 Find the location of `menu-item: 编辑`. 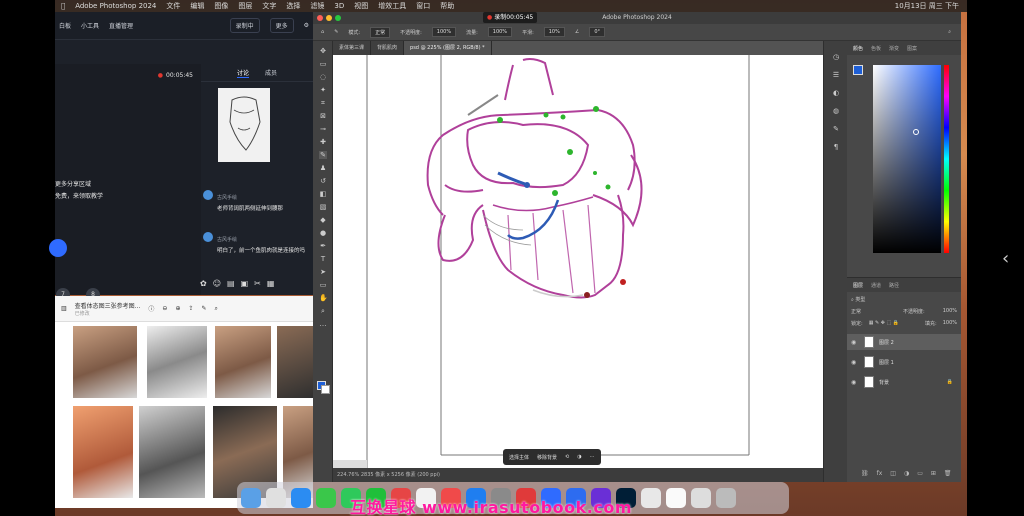

menu-item: 编辑 is located at coordinates (197, 6).